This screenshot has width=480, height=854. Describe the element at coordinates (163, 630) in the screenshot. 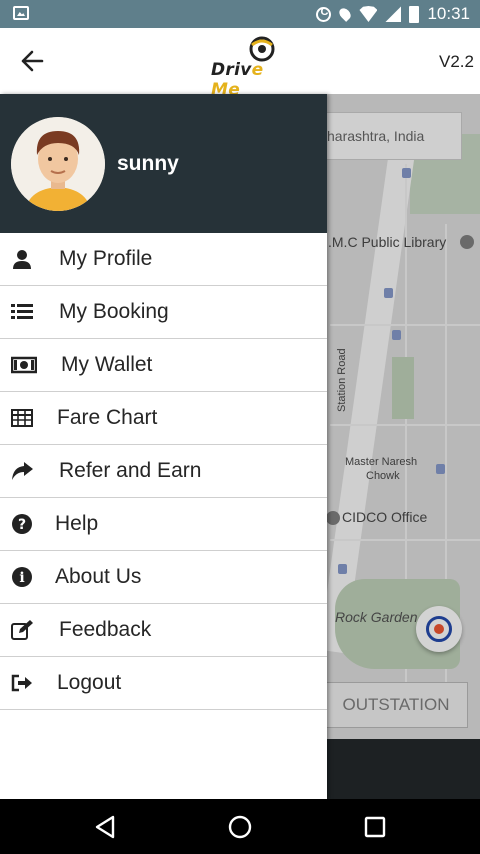

I see `menu-item-feedback: Feedback` at that location.